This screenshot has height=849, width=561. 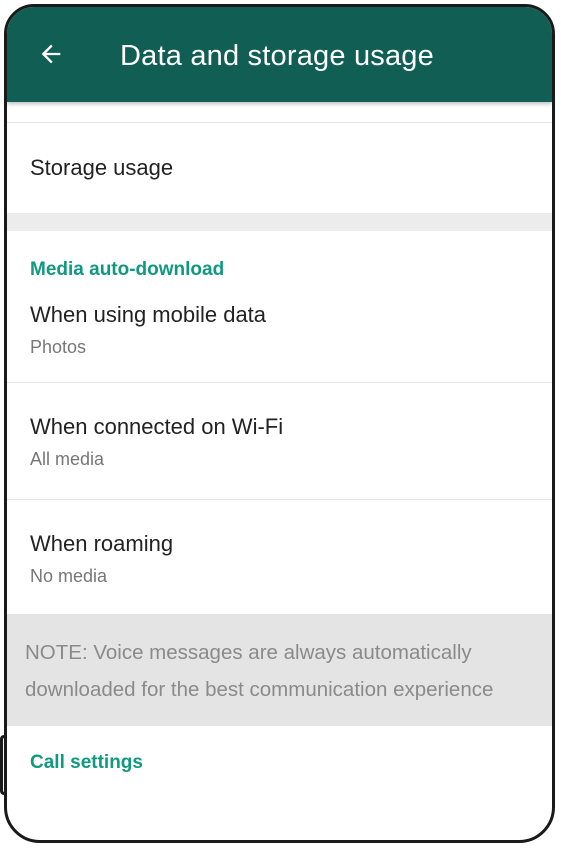 I want to click on call-settings-header-text: Call settings, so click(x=86, y=762).